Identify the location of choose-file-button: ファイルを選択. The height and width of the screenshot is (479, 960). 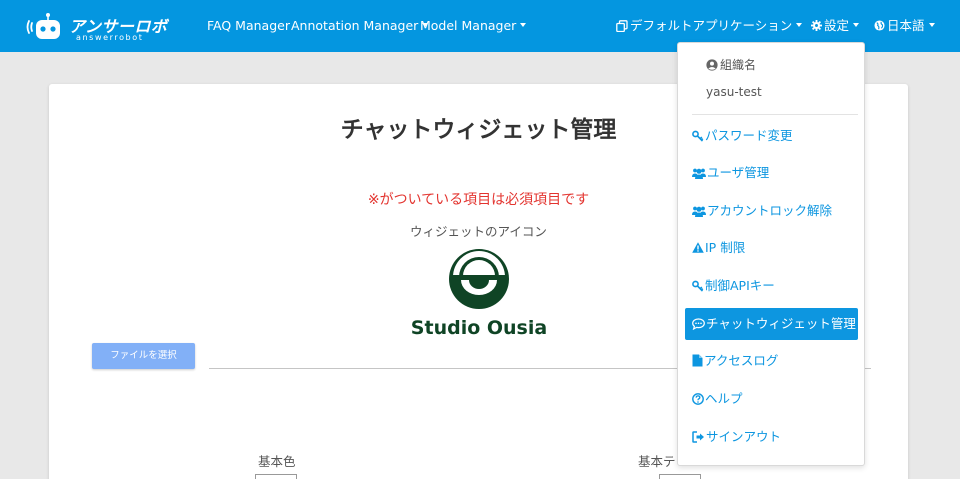
(143, 356).